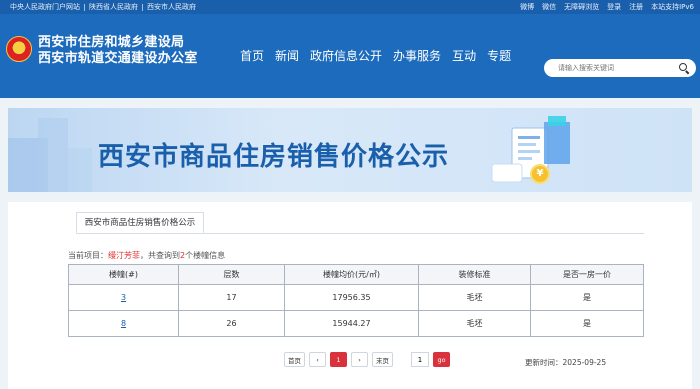 This screenshot has height=389, width=700. What do you see at coordinates (140, 223) in the screenshot?
I see `tab-price-notice: 西安市商品住房销售价格公示` at bounding box center [140, 223].